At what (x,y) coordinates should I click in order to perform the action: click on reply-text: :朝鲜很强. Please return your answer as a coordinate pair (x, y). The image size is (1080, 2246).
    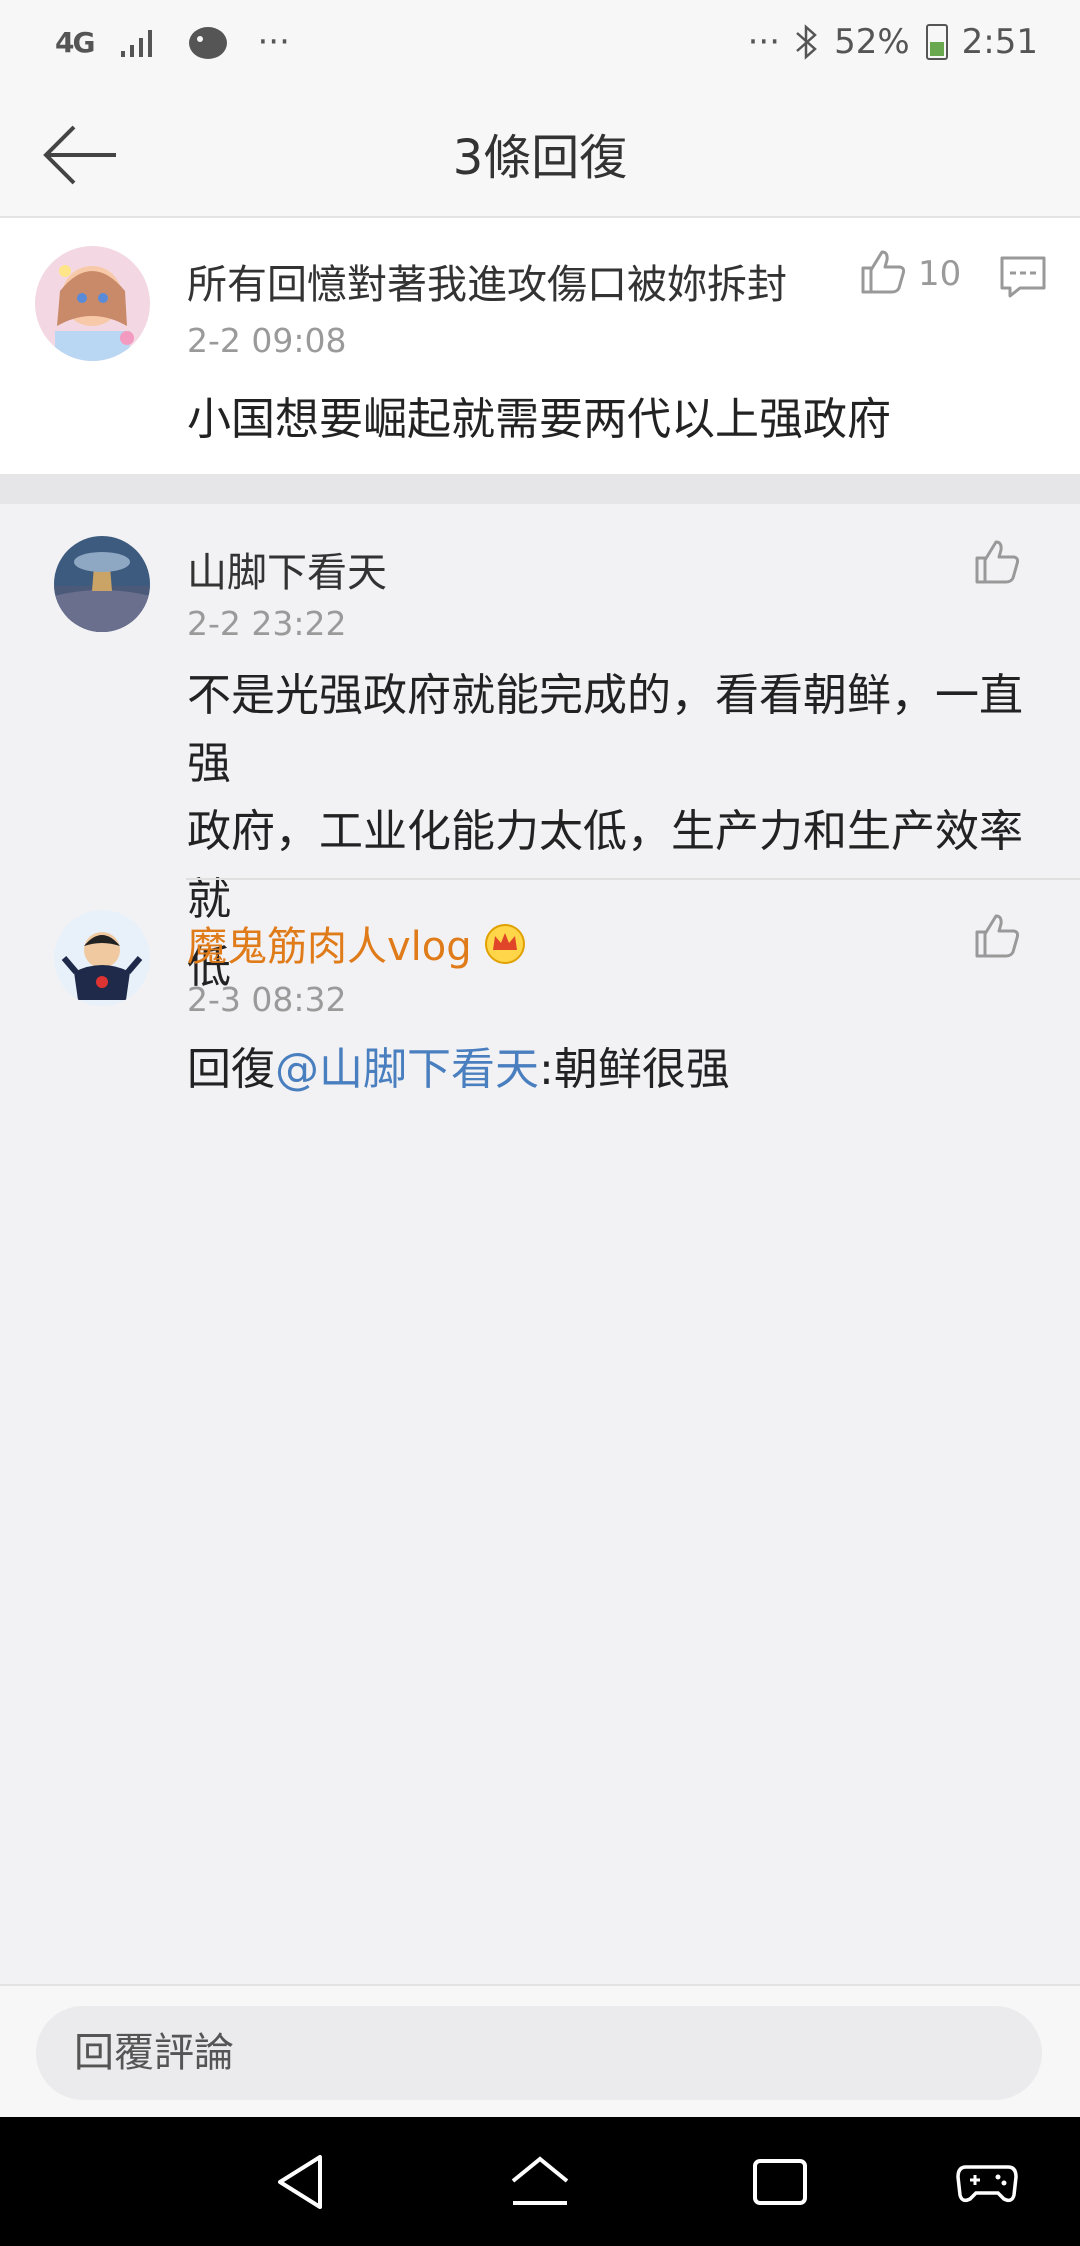
    Looking at the image, I should click on (634, 1069).